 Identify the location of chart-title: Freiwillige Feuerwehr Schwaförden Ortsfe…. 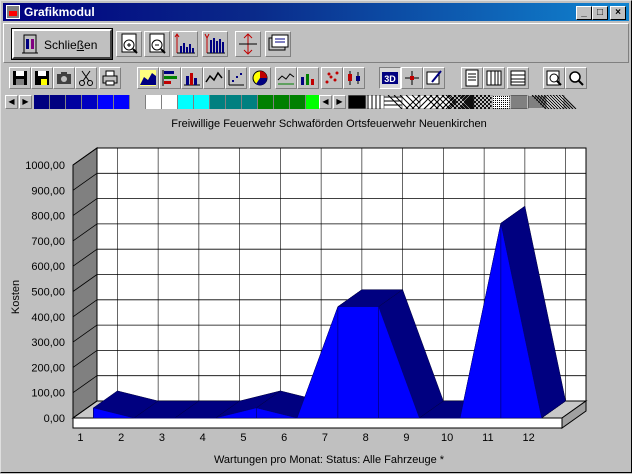
(328, 124).